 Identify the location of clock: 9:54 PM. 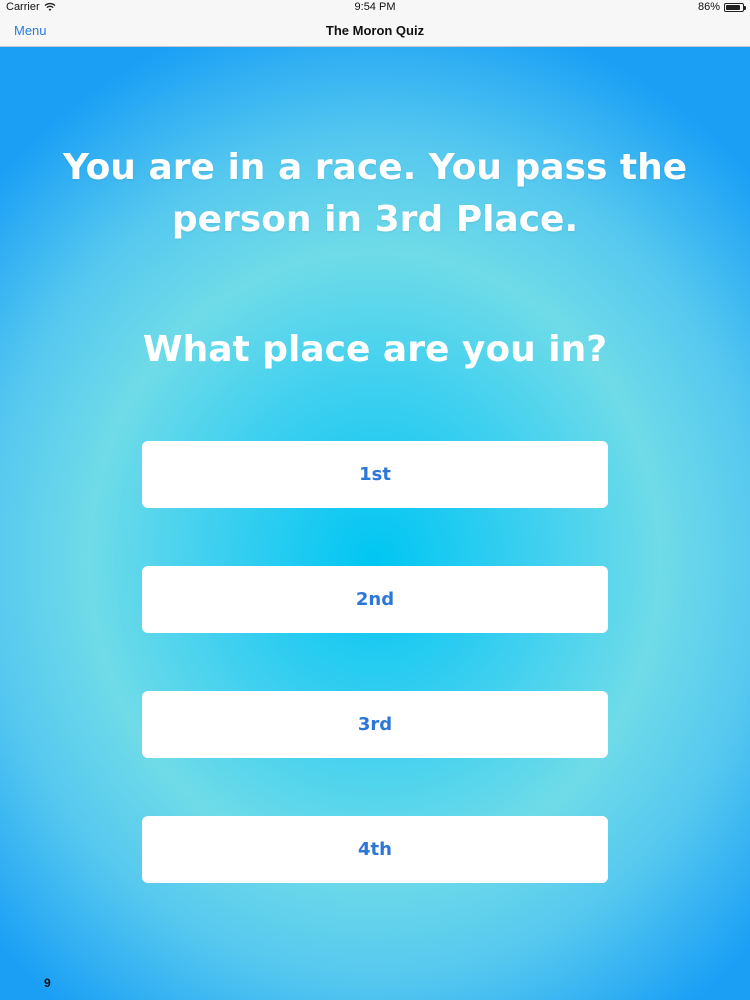
(375, 7).